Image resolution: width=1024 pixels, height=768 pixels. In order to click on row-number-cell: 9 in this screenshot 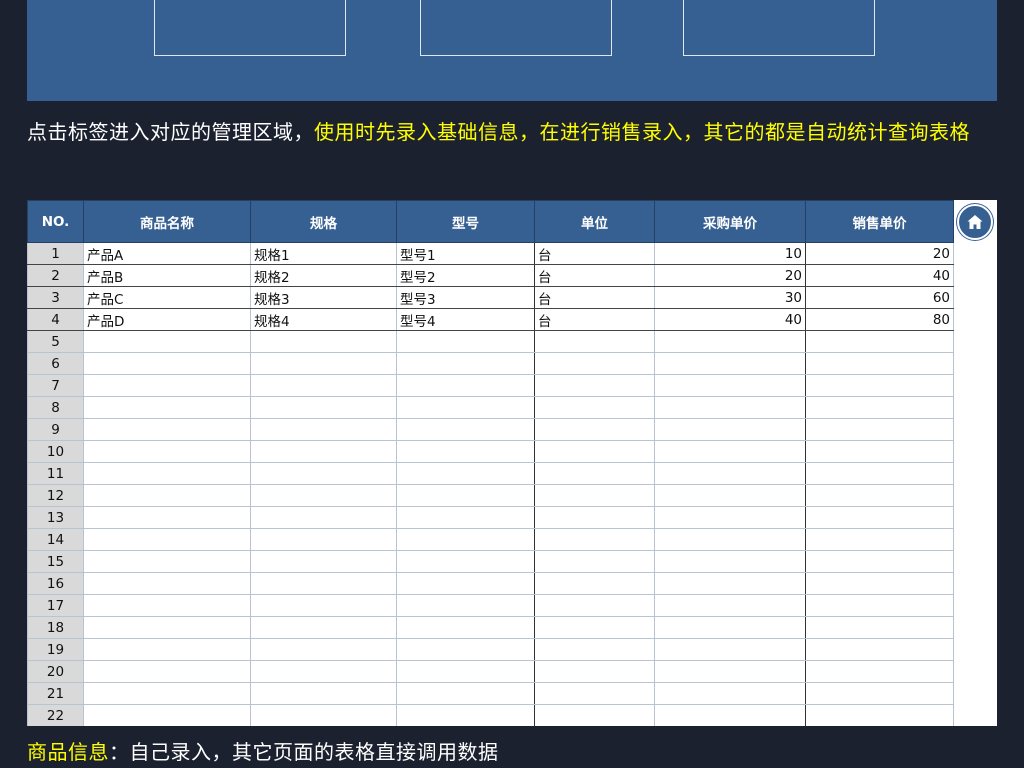, I will do `click(55, 429)`.